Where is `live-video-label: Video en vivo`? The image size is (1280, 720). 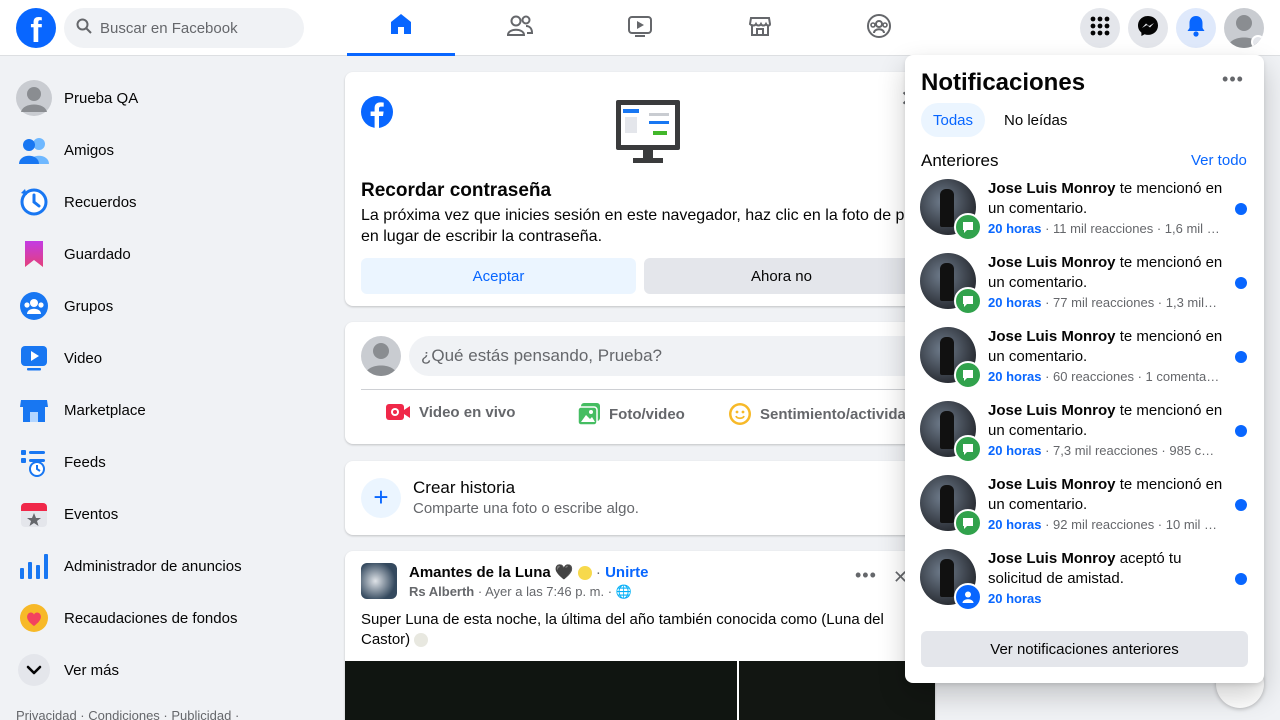 live-video-label: Video en vivo is located at coordinates (467, 412).